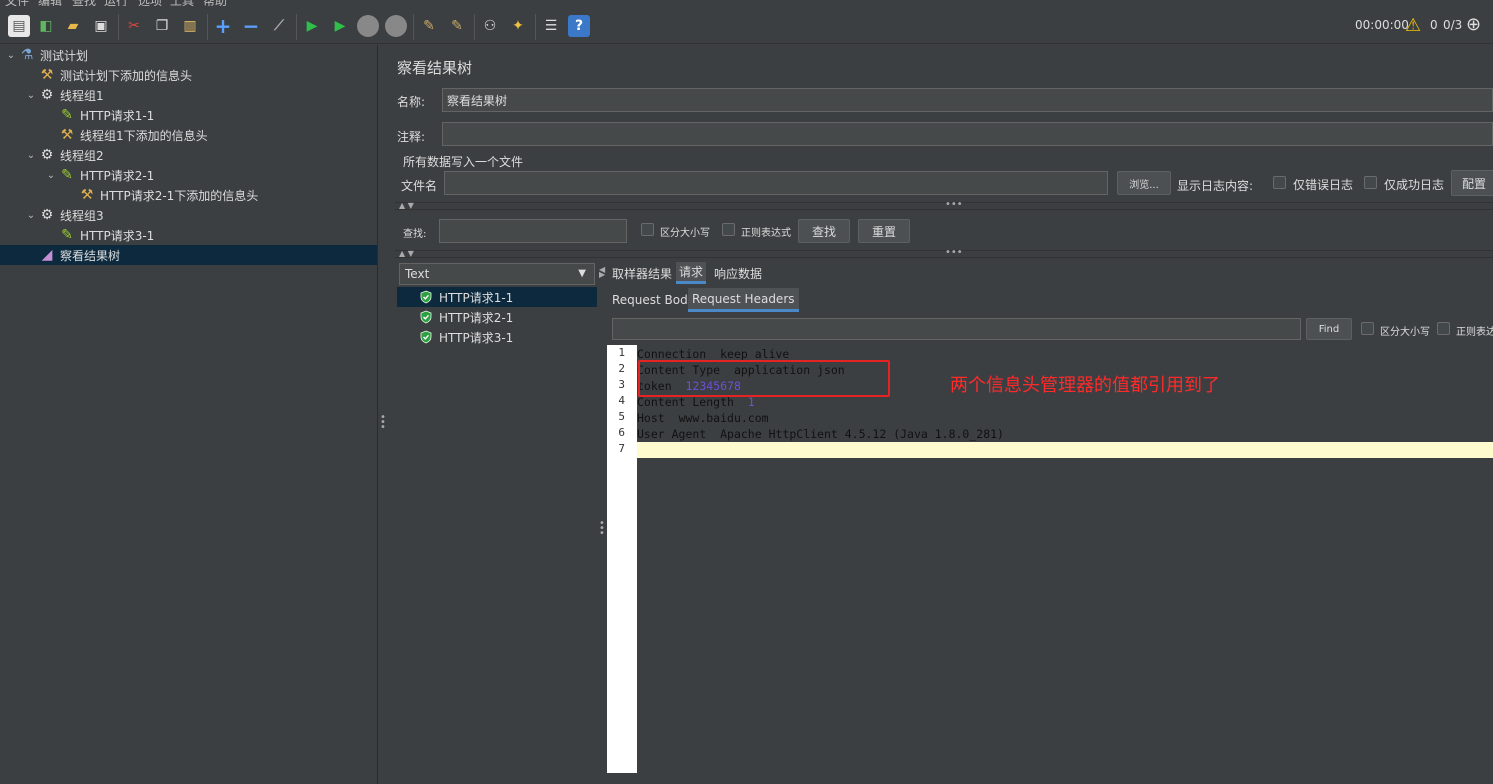 The image size is (1493, 784). I want to click on request-find-button: Find, so click(1329, 329).